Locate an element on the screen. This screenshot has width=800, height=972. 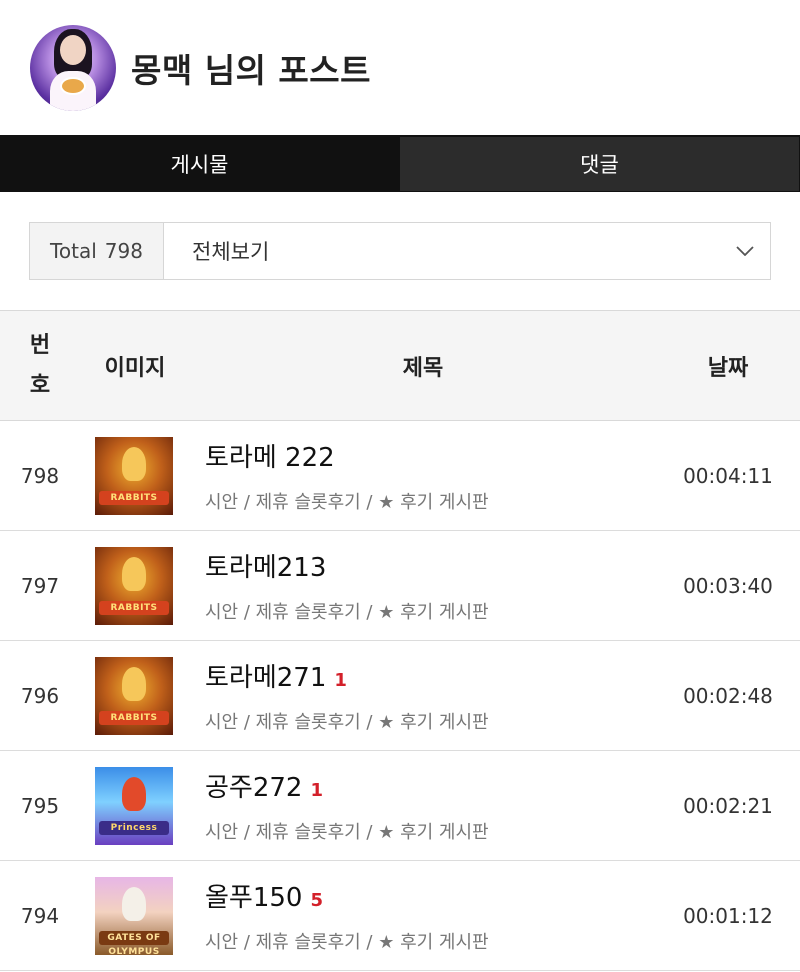
total-value: 798 is located at coordinates (123, 251).